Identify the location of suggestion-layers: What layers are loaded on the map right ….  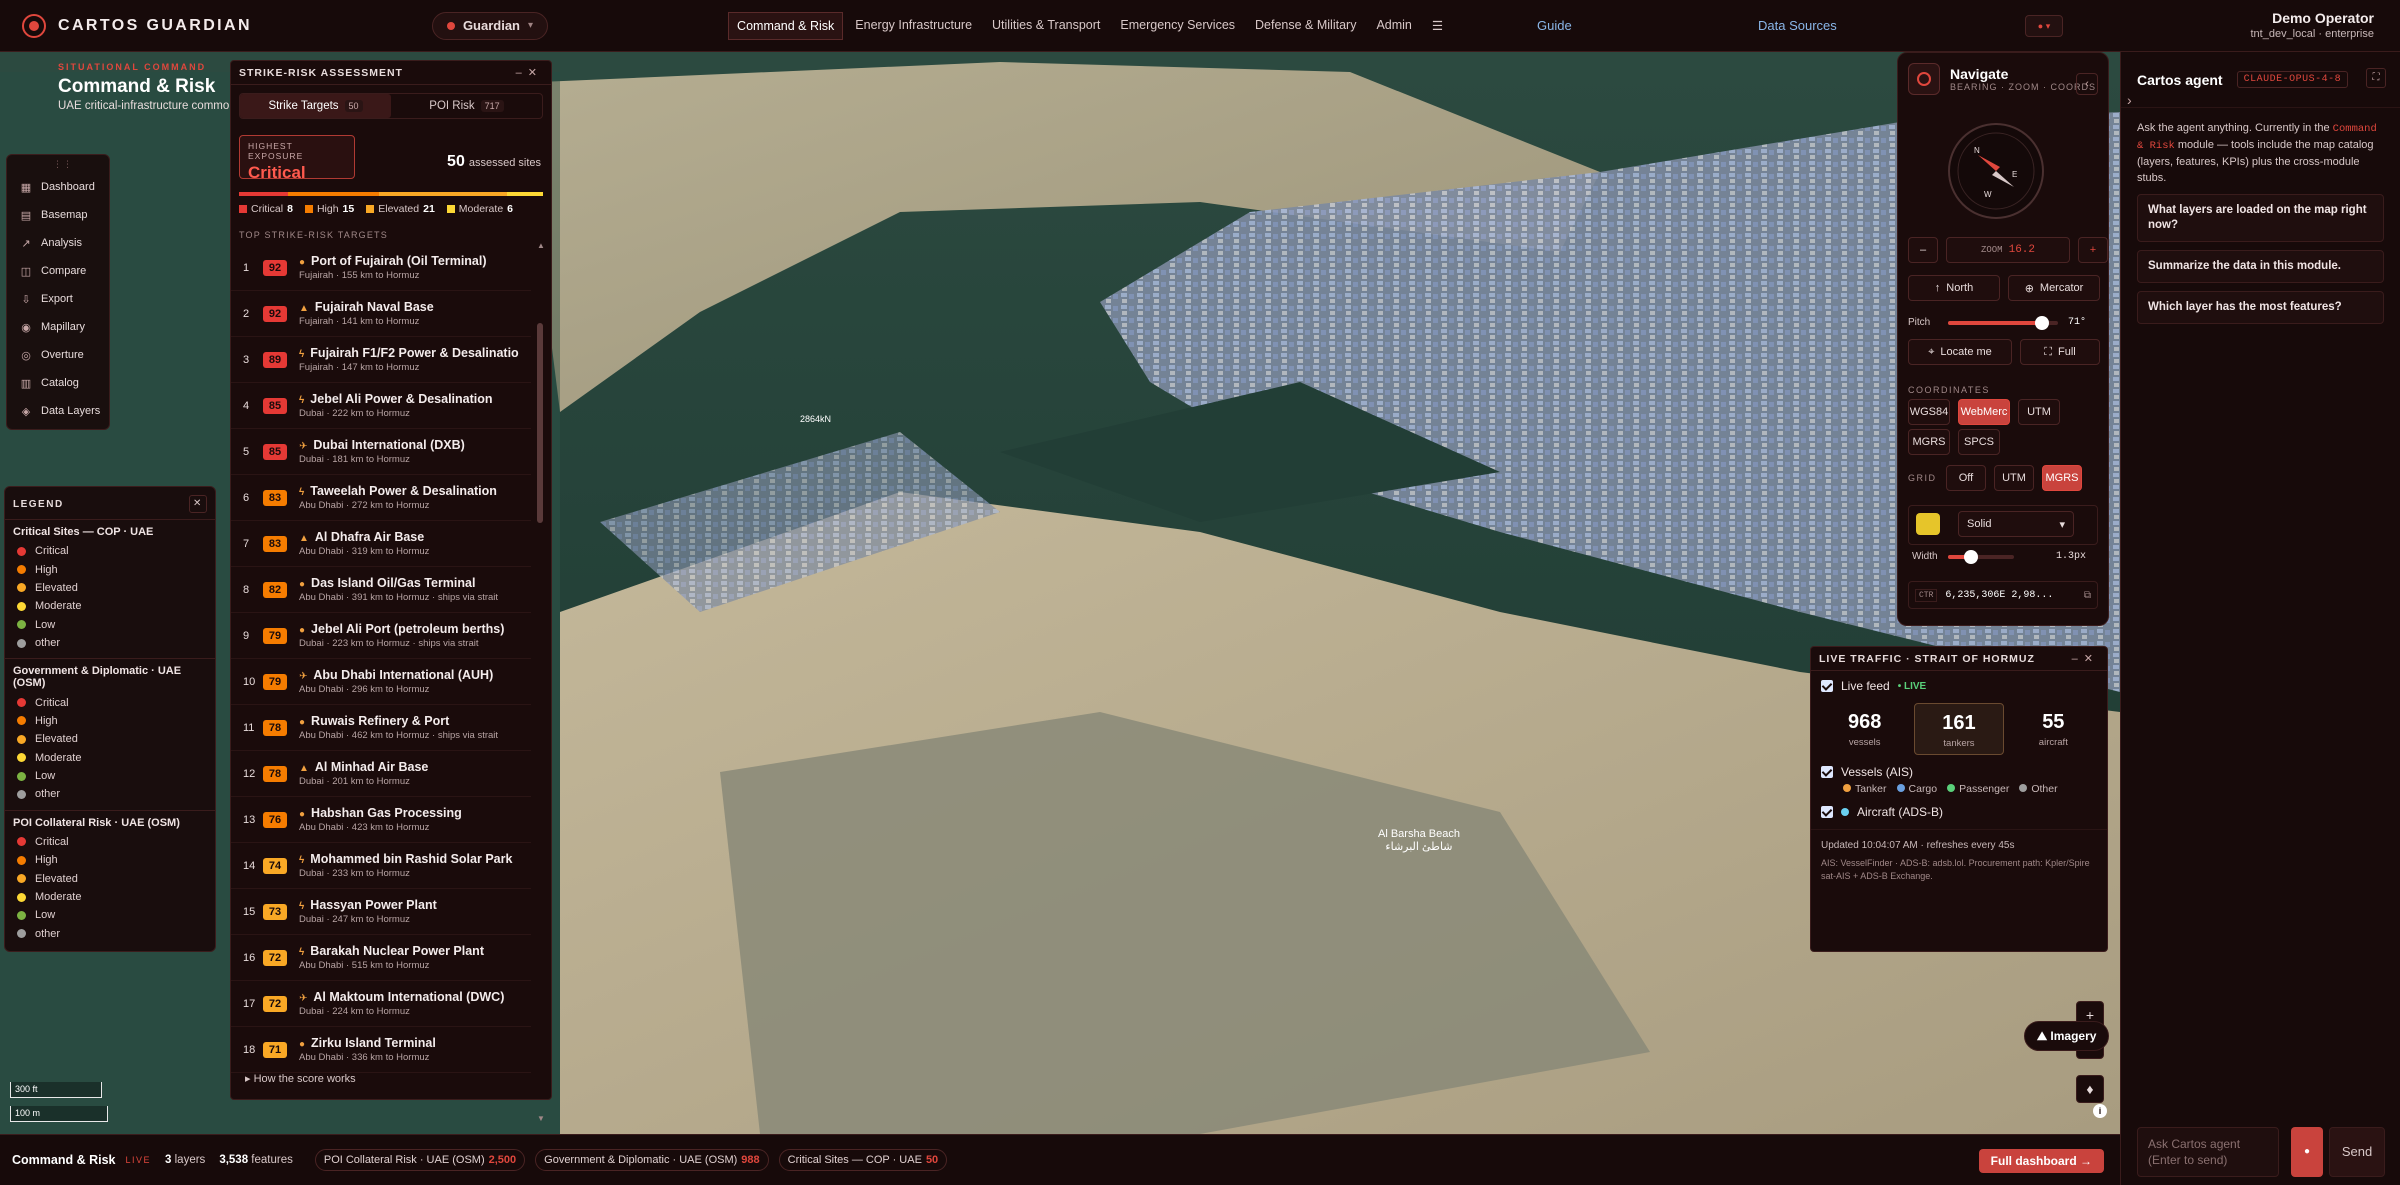
(2260, 218).